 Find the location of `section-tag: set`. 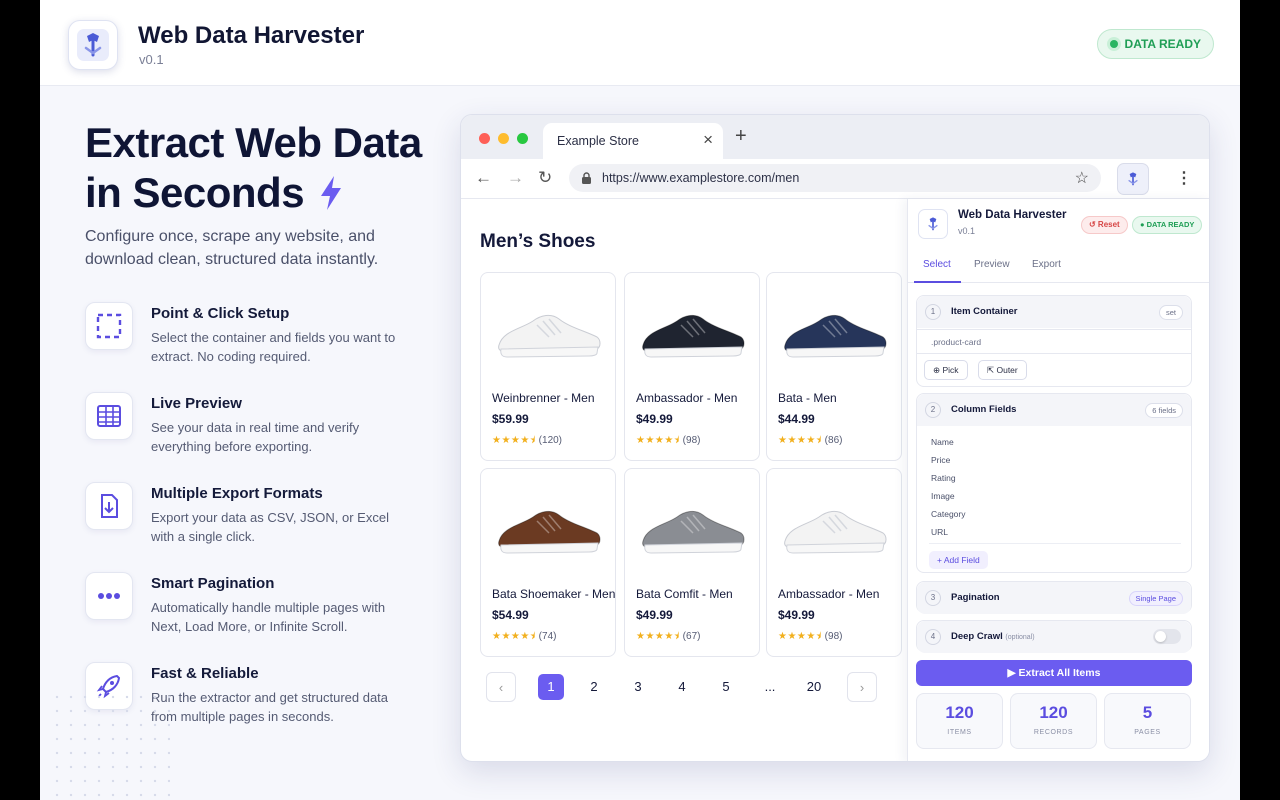

section-tag: set is located at coordinates (1170, 312).